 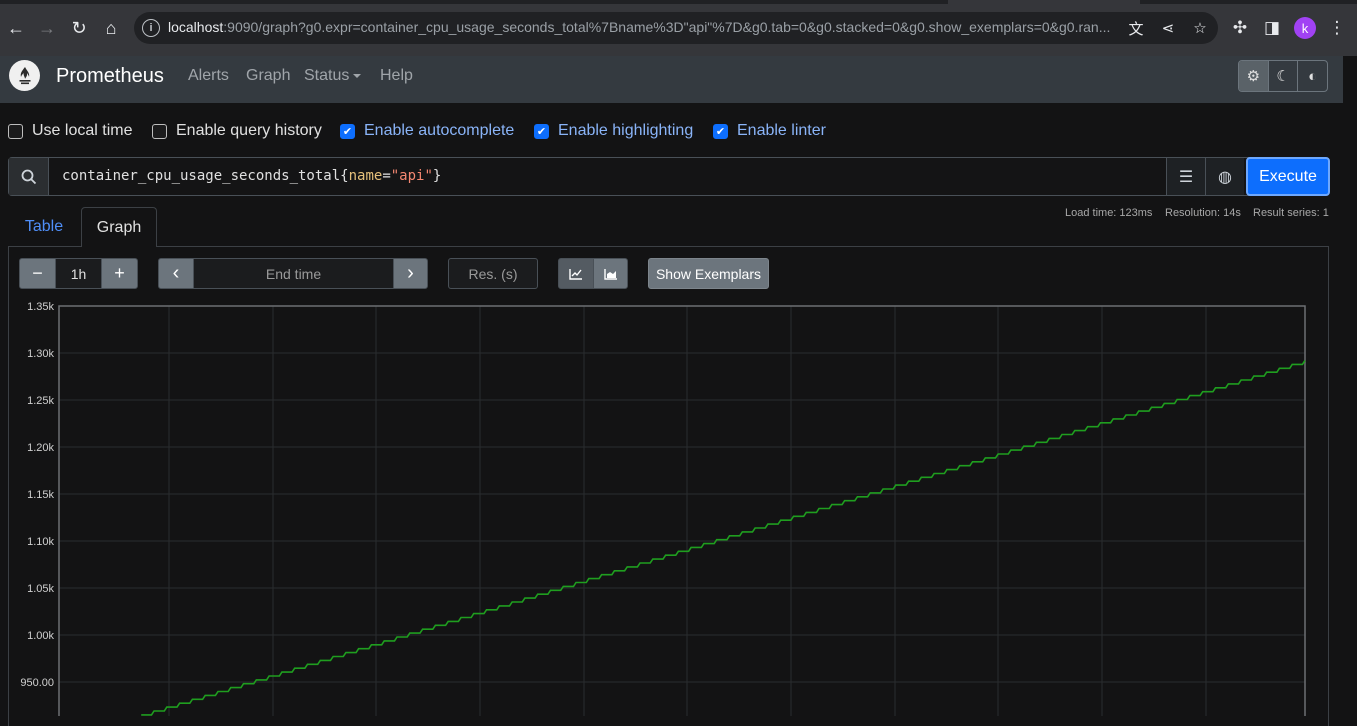 I want to click on y-tick-label: 1.00k, so click(x=40, y=636).